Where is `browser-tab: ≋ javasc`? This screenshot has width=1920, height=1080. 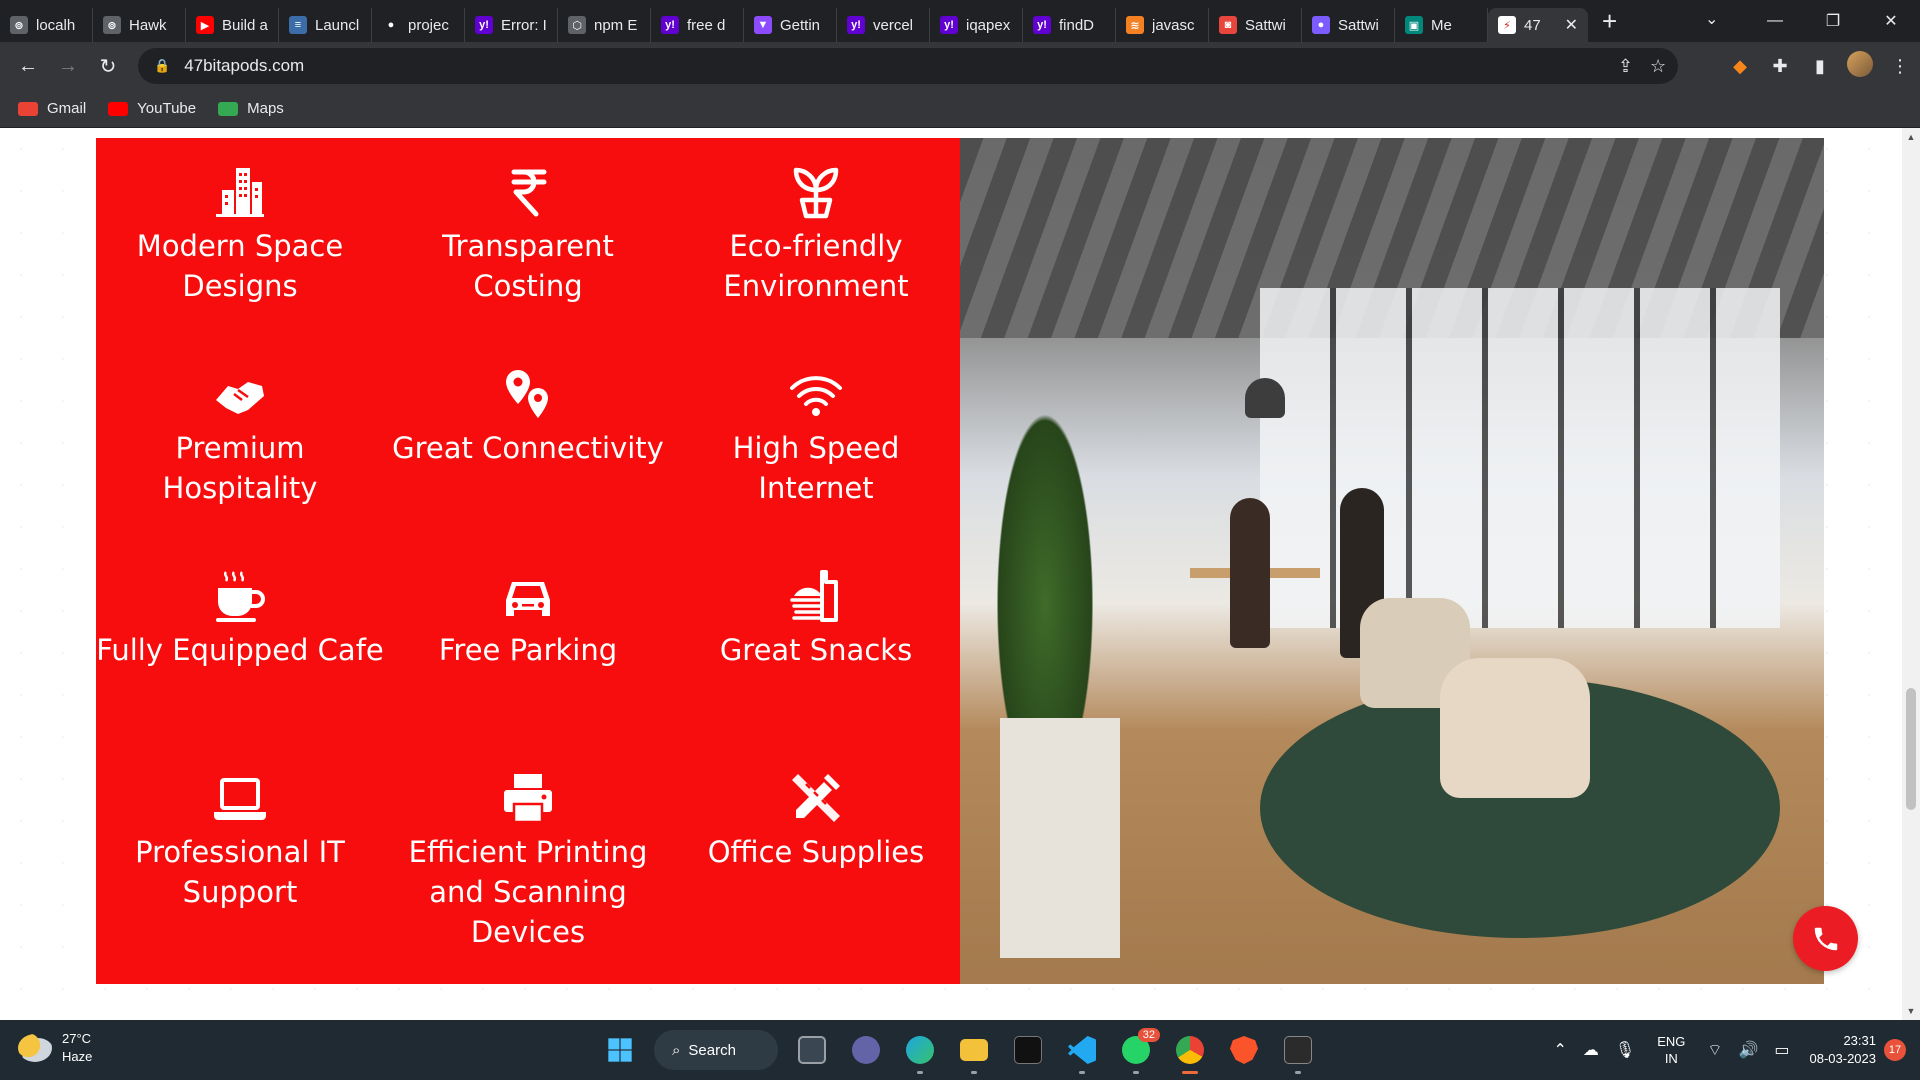
browser-tab: ≋ javasc is located at coordinates (1162, 25).